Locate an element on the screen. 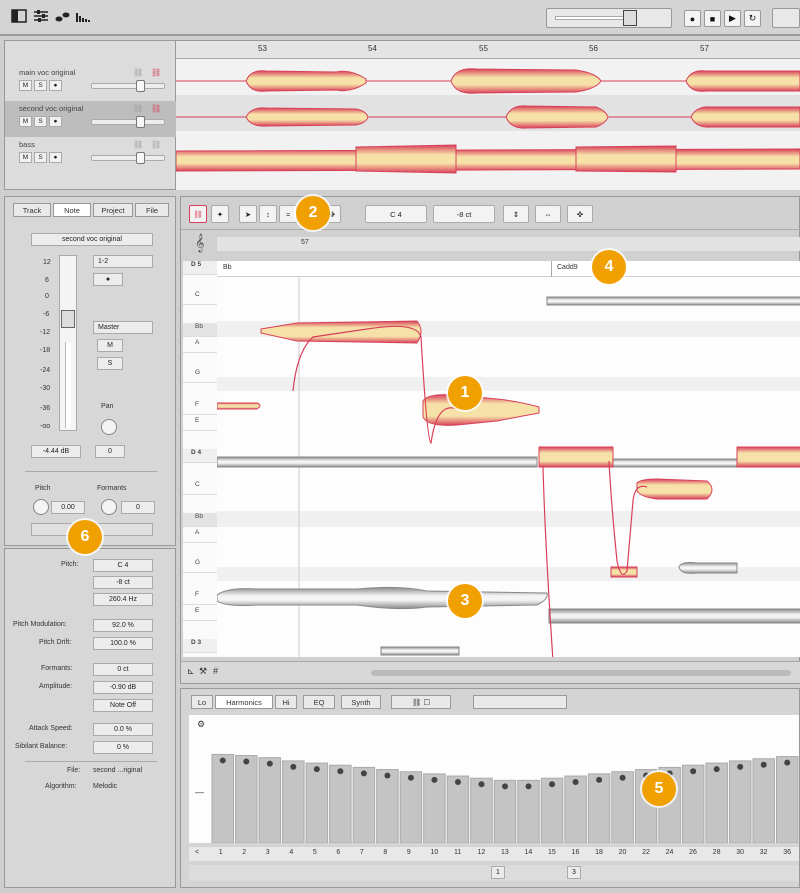 The width and height of the screenshot is (800, 893). harmonics-graph: ⚙ — is located at coordinates (494, 779).